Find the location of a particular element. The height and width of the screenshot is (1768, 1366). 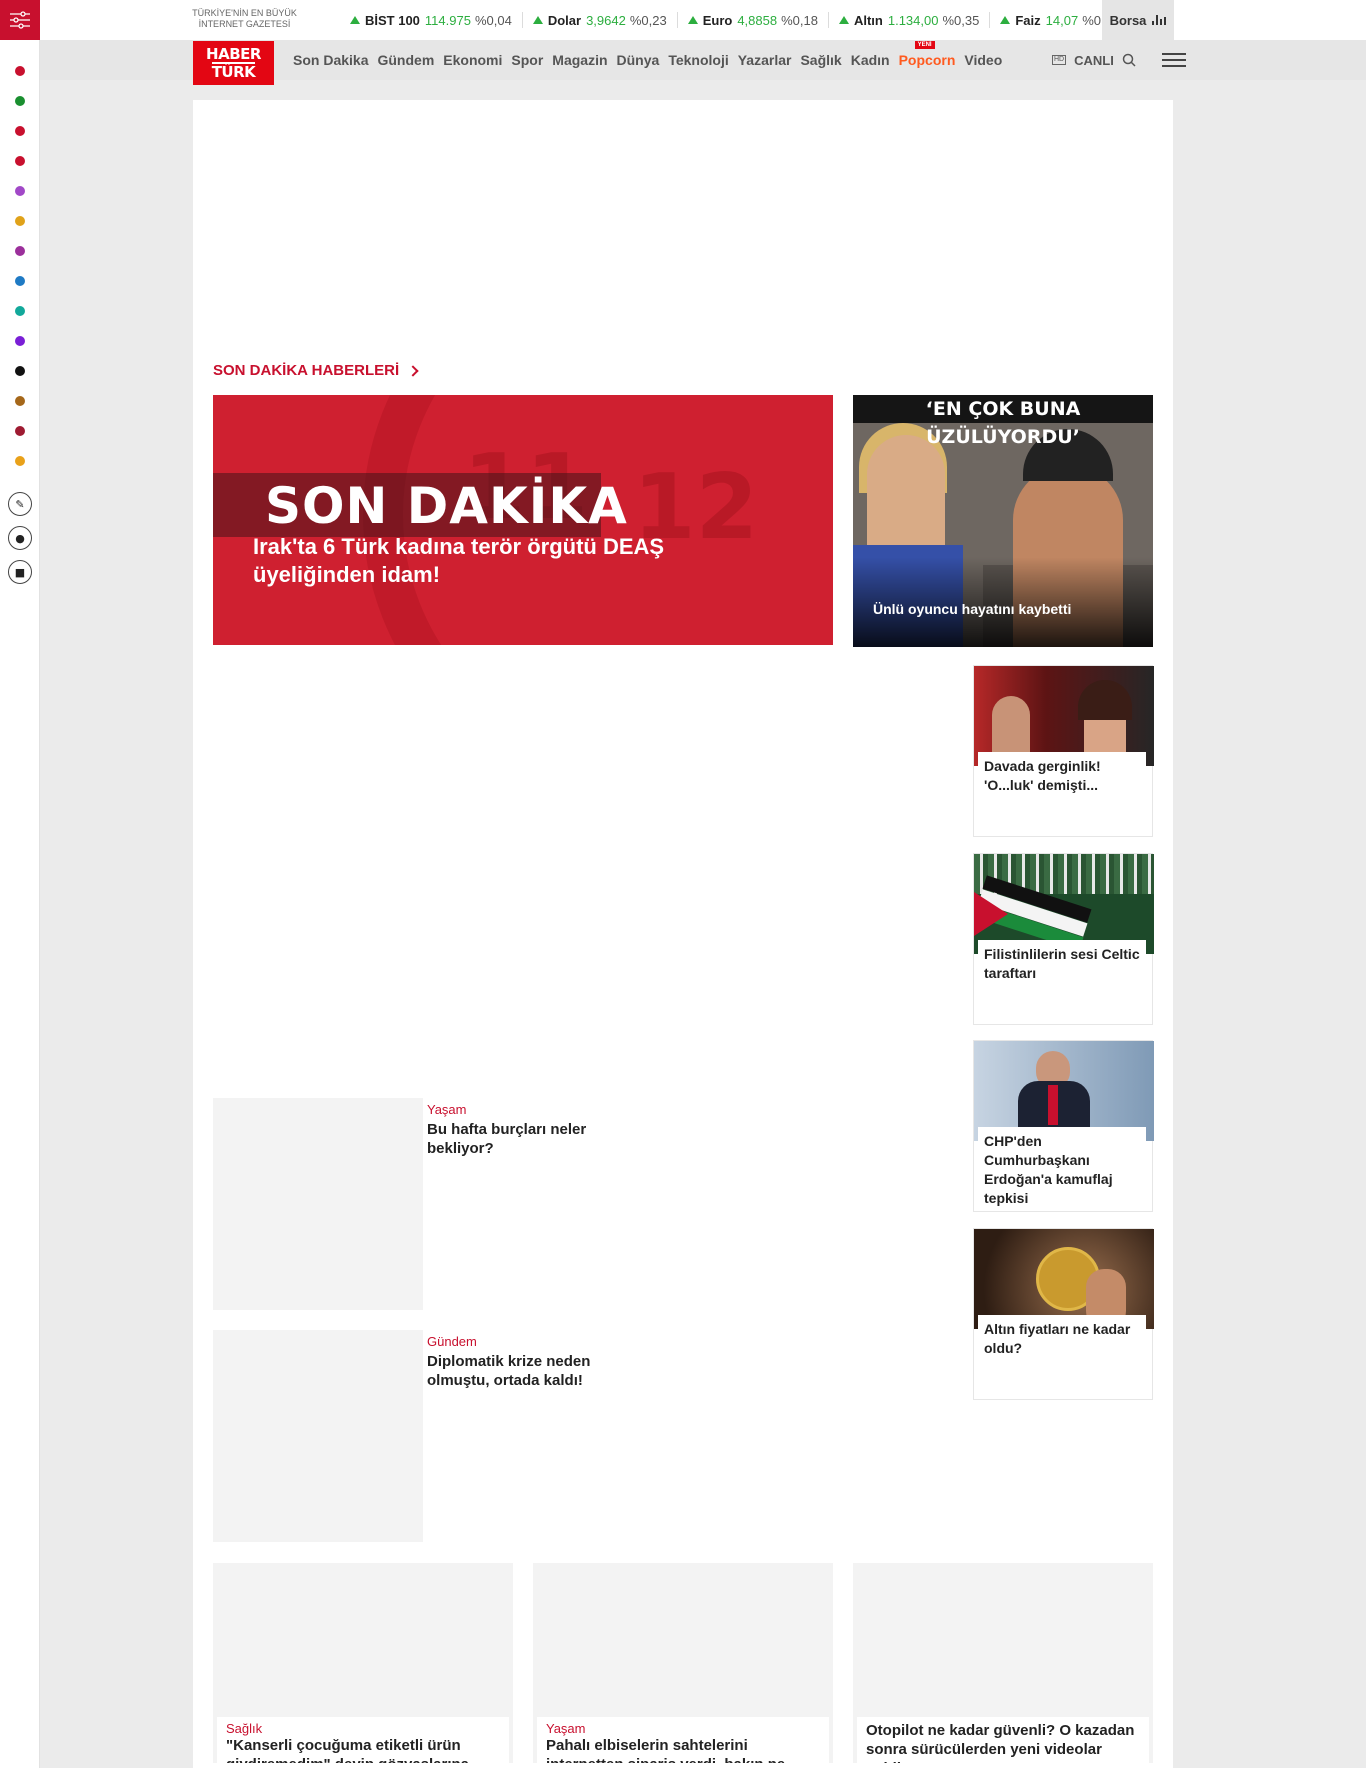

live-tv-link: CANLI is located at coordinates (1094, 60).